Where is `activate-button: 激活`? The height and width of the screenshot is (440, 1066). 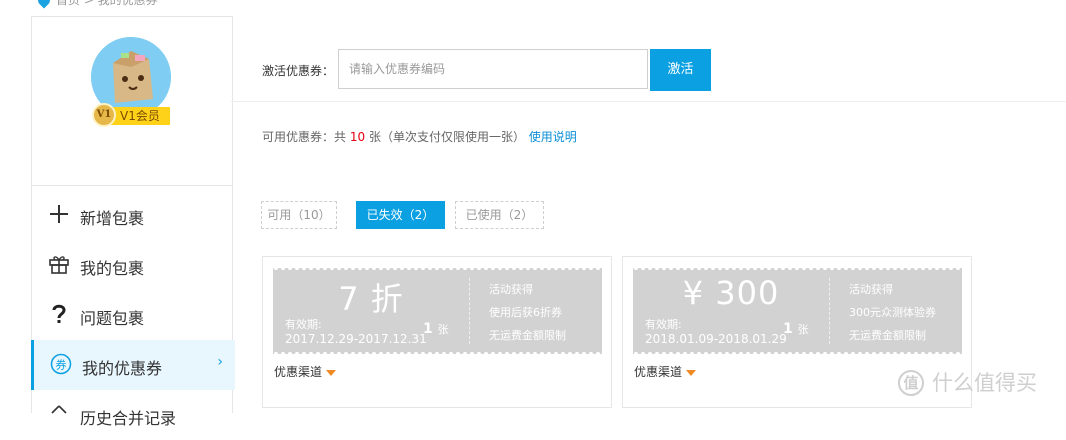
activate-button: 激活 is located at coordinates (680, 70).